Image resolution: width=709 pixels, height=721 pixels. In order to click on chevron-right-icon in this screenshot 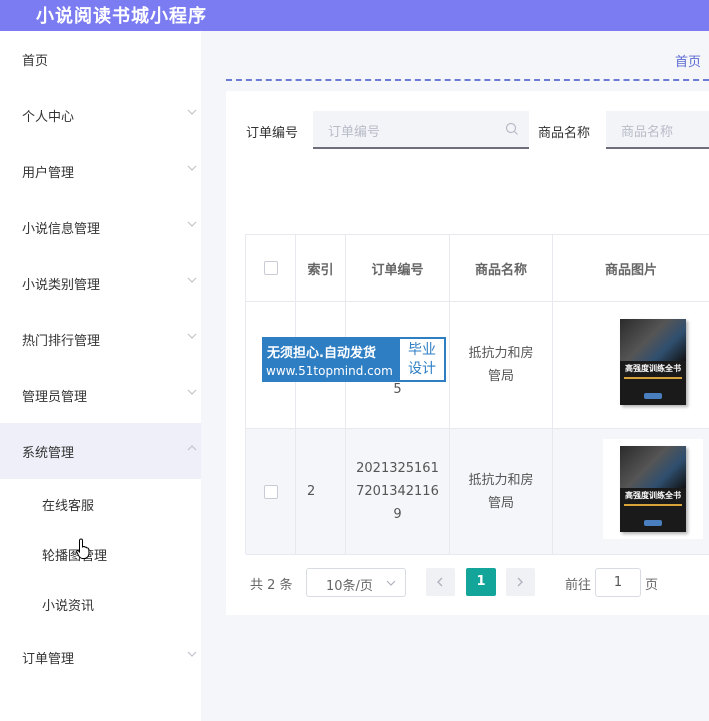, I will do `click(520, 582)`.